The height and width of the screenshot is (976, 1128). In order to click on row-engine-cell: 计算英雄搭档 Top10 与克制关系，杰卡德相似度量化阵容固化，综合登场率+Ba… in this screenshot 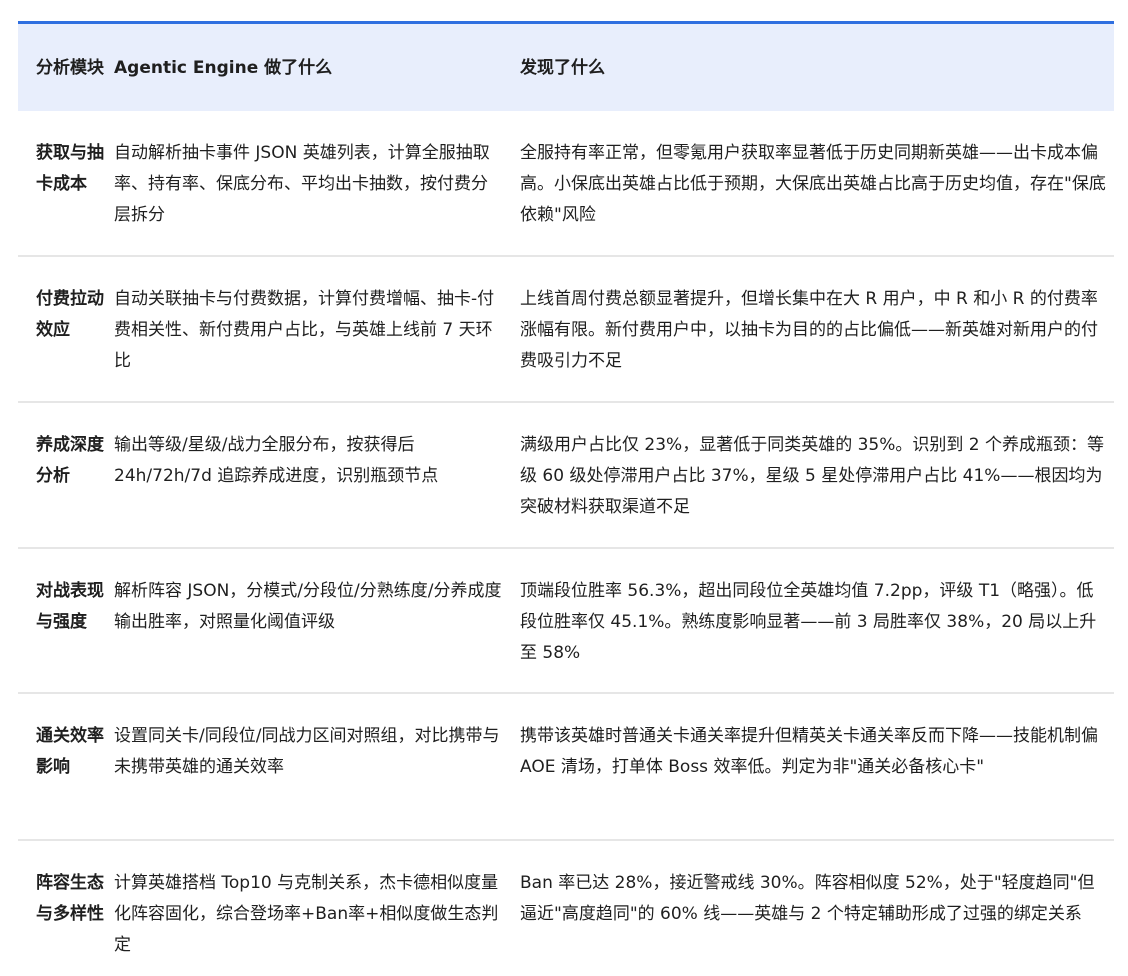, I will do `click(306, 914)`.